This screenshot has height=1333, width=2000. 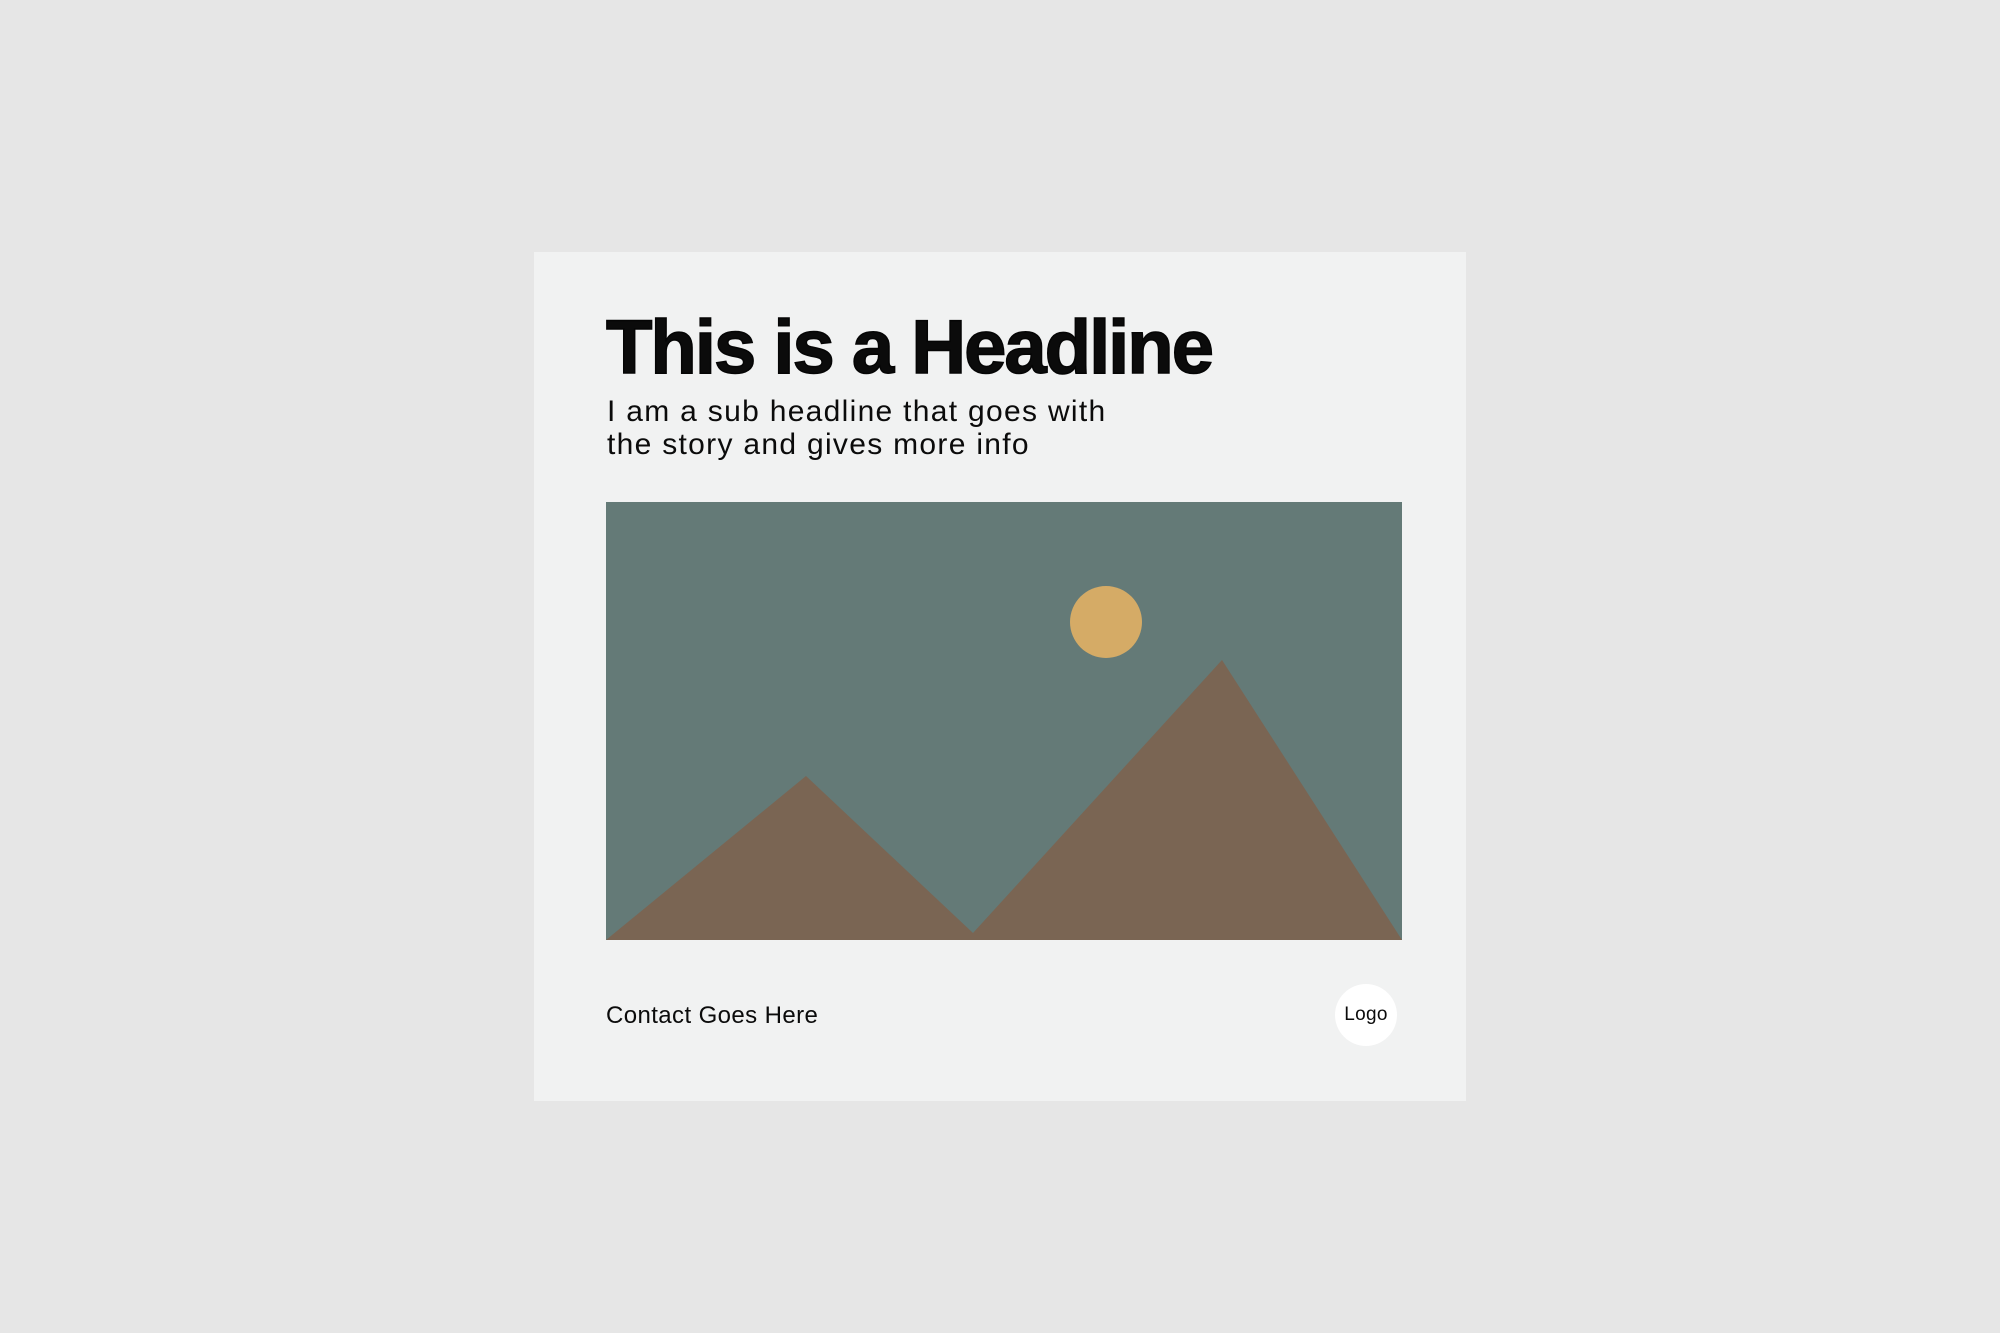 I want to click on subheadline-line-1: I am a sub headline that goes with, so click(x=857, y=411).